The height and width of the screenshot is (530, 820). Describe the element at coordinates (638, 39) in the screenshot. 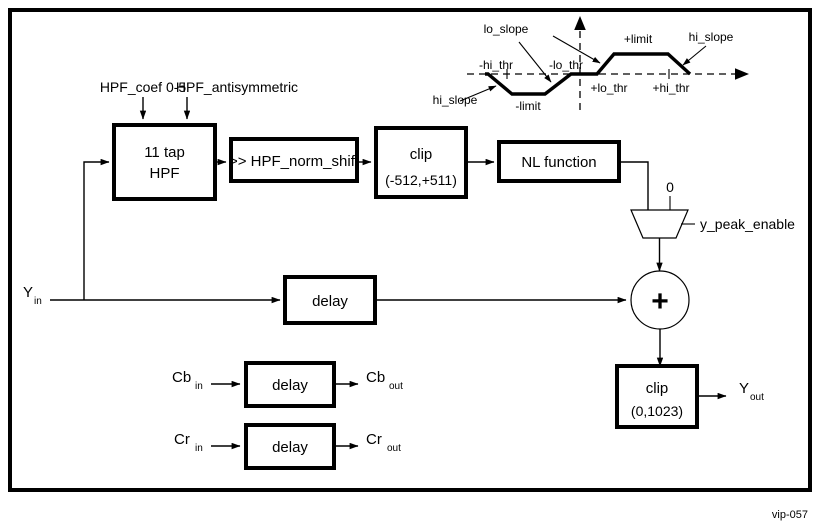

I see `curve-label-pos-limit: +limit` at that location.